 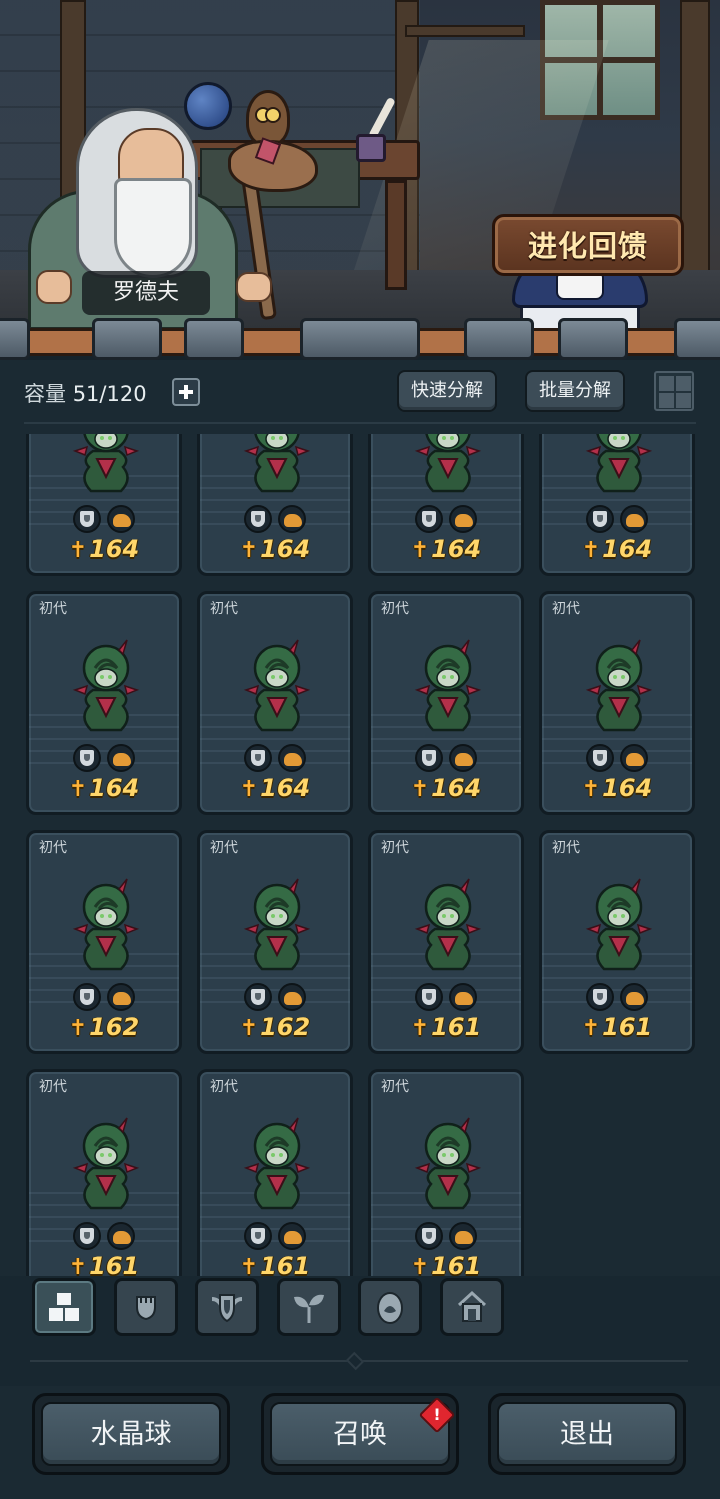 What do you see at coordinates (437, 1414) in the screenshot?
I see `alert-badge-text: !` at bounding box center [437, 1414].